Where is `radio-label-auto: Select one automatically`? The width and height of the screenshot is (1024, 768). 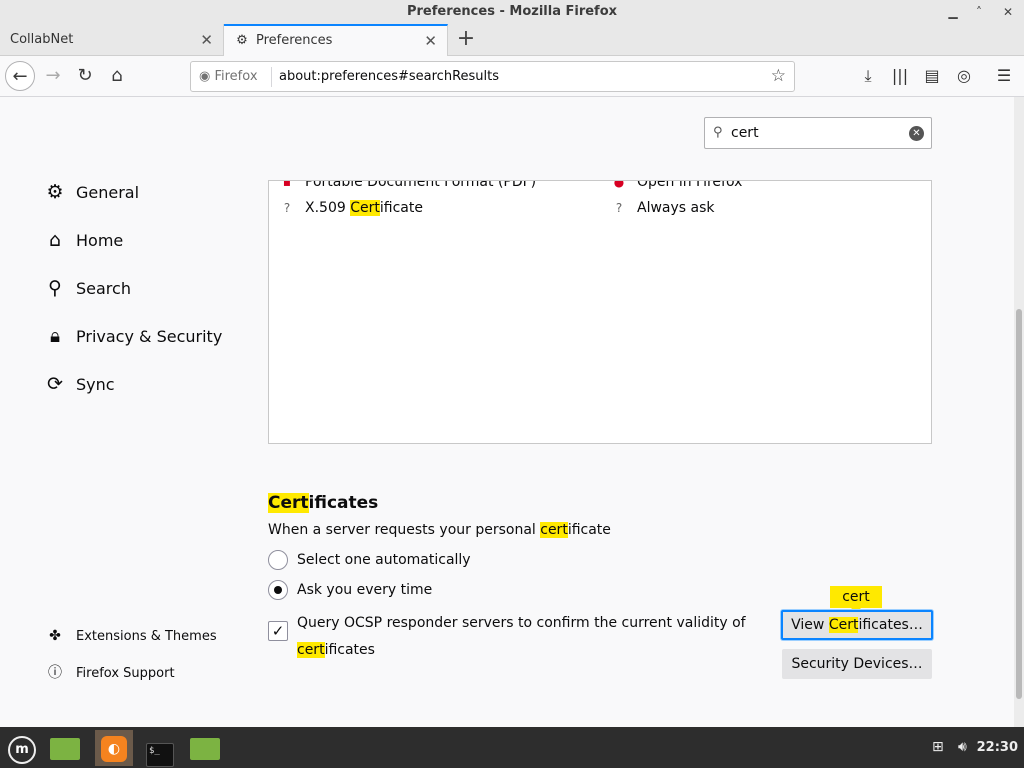 radio-label-auto: Select one automatically is located at coordinates (384, 560).